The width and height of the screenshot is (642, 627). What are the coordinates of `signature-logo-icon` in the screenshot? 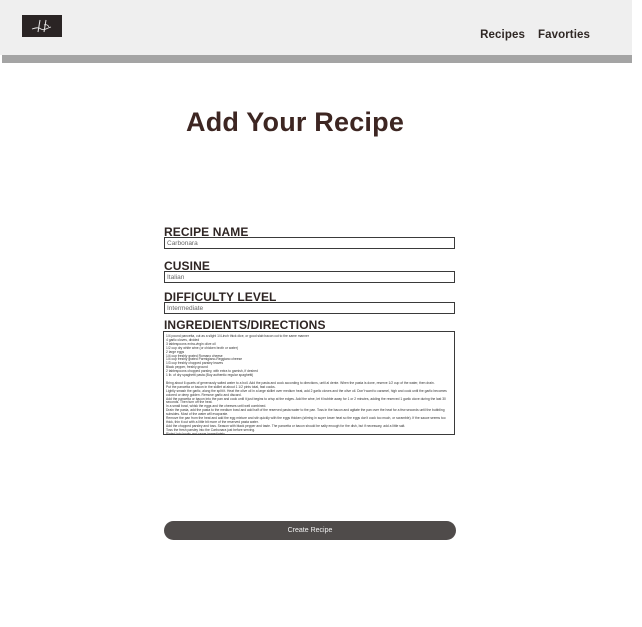 It's located at (42, 26).